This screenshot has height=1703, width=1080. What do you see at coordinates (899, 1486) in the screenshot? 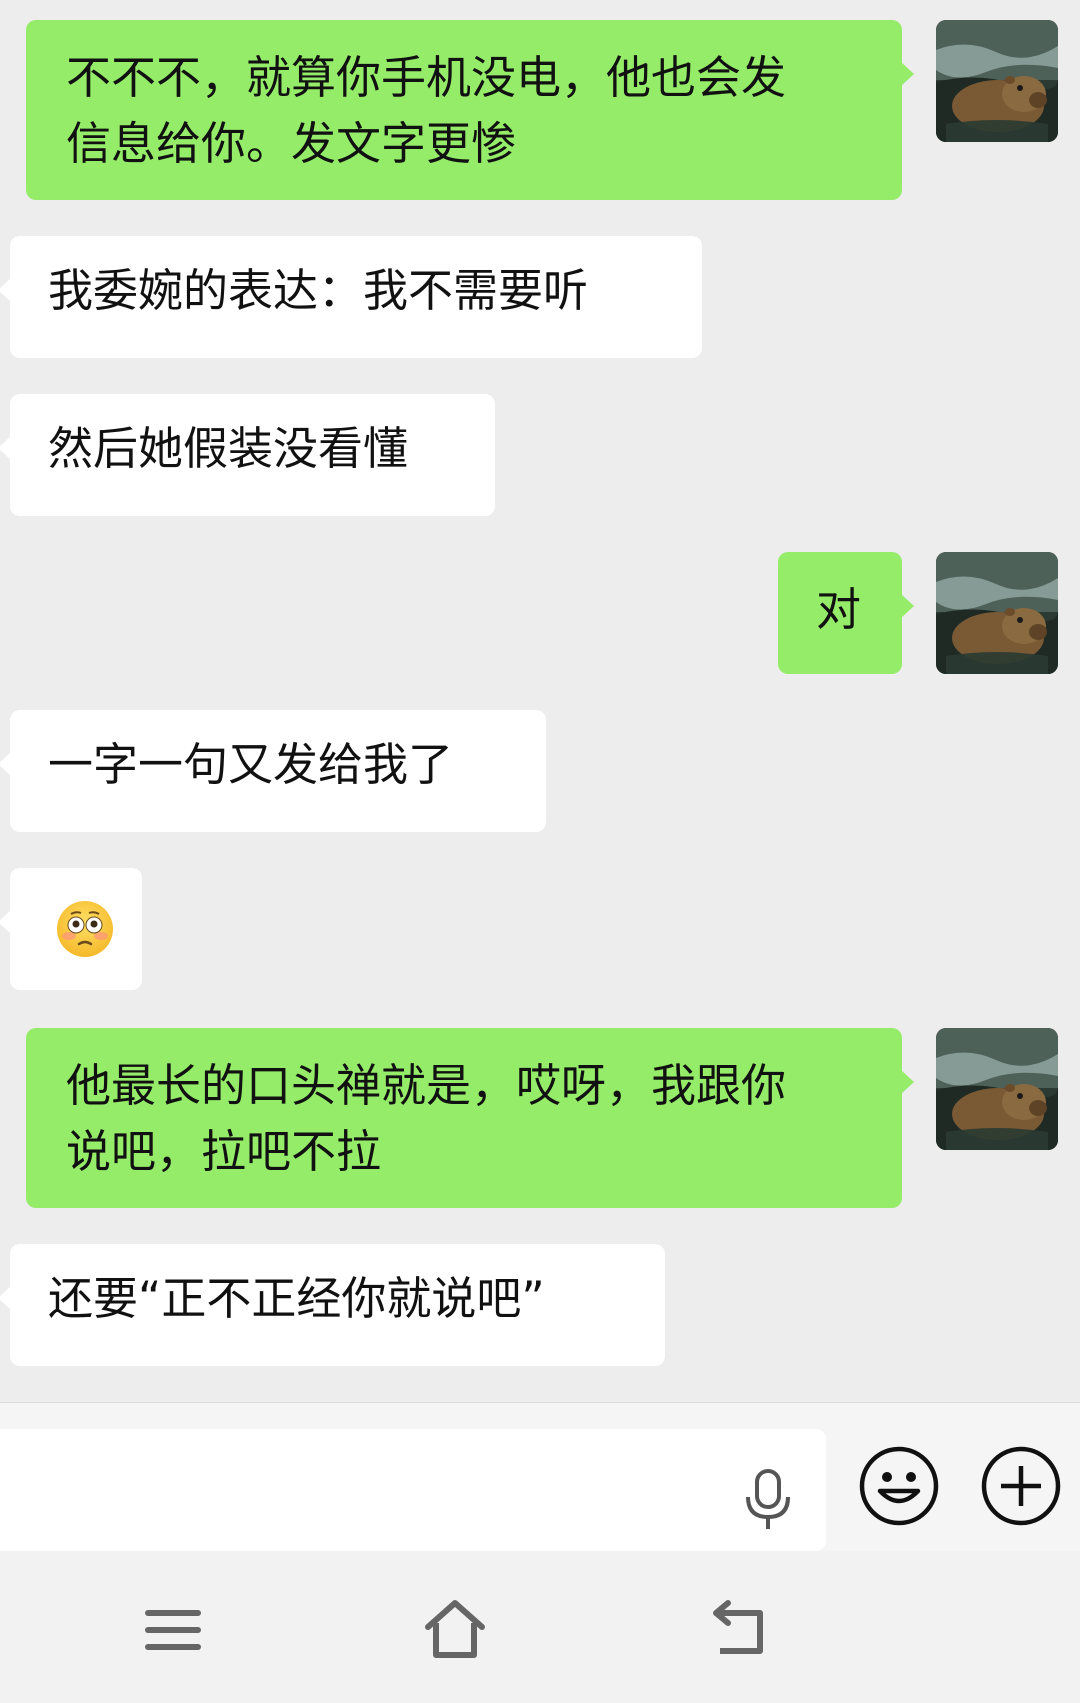
I see `smiley-icon` at bounding box center [899, 1486].